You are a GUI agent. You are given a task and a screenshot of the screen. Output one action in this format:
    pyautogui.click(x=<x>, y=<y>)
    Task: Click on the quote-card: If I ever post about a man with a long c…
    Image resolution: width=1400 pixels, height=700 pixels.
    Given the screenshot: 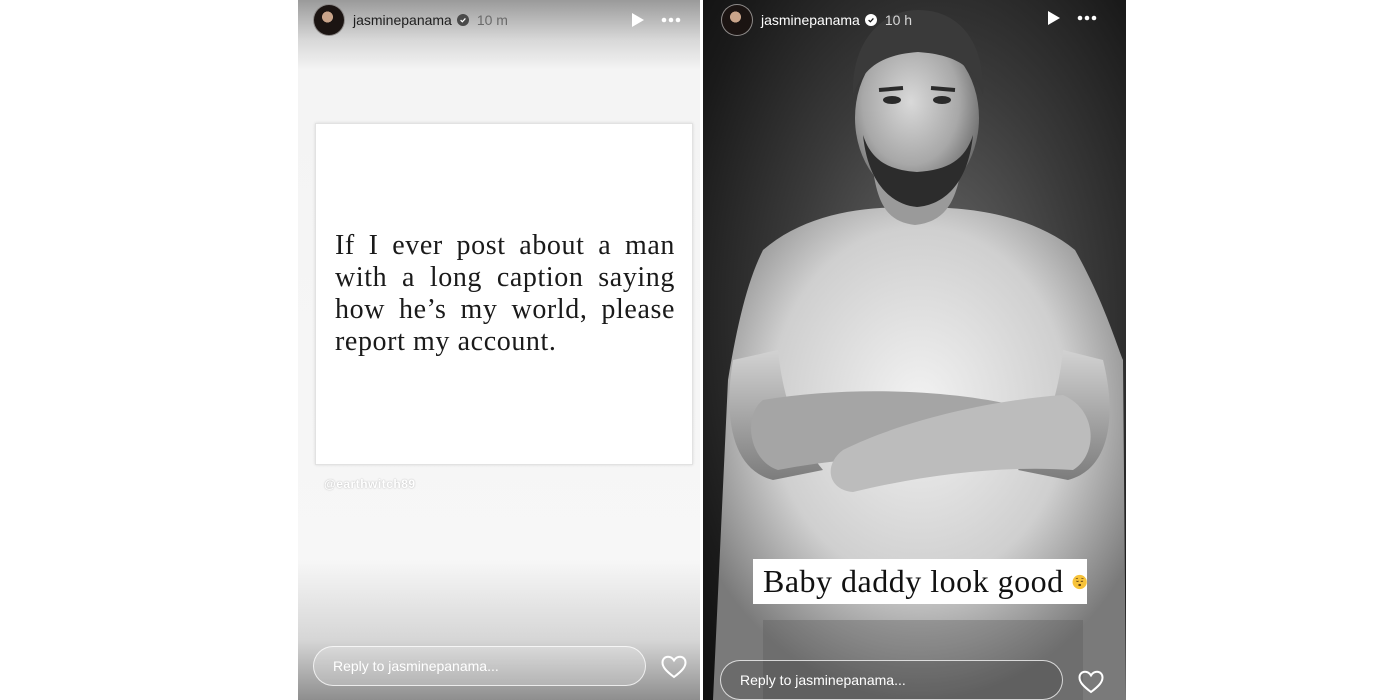 What is the action you would take?
    pyautogui.click(x=504, y=294)
    